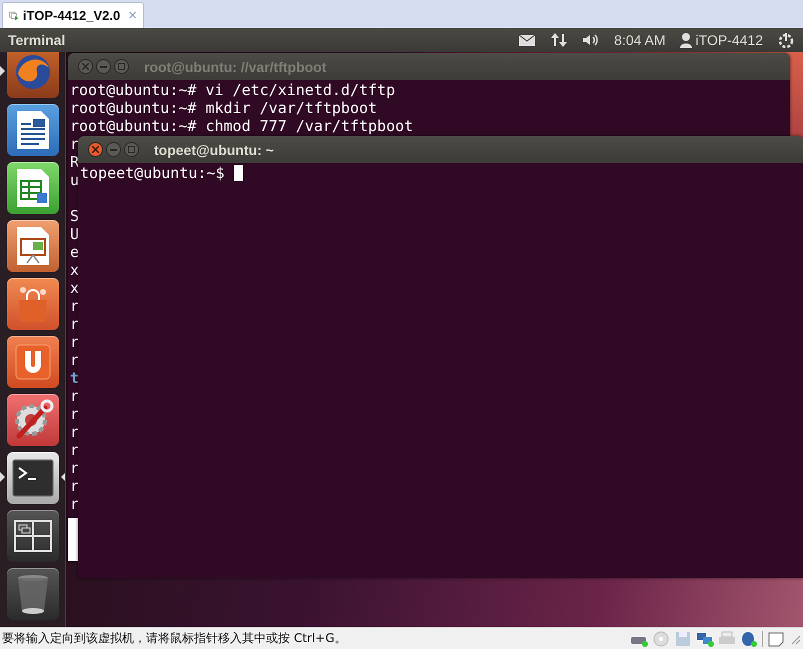  What do you see at coordinates (242, 126) in the screenshot?
I see `terminal-line: root@ubuntu:~# chmod 777 /var/tftpboot` at bounding box center [242, 126].